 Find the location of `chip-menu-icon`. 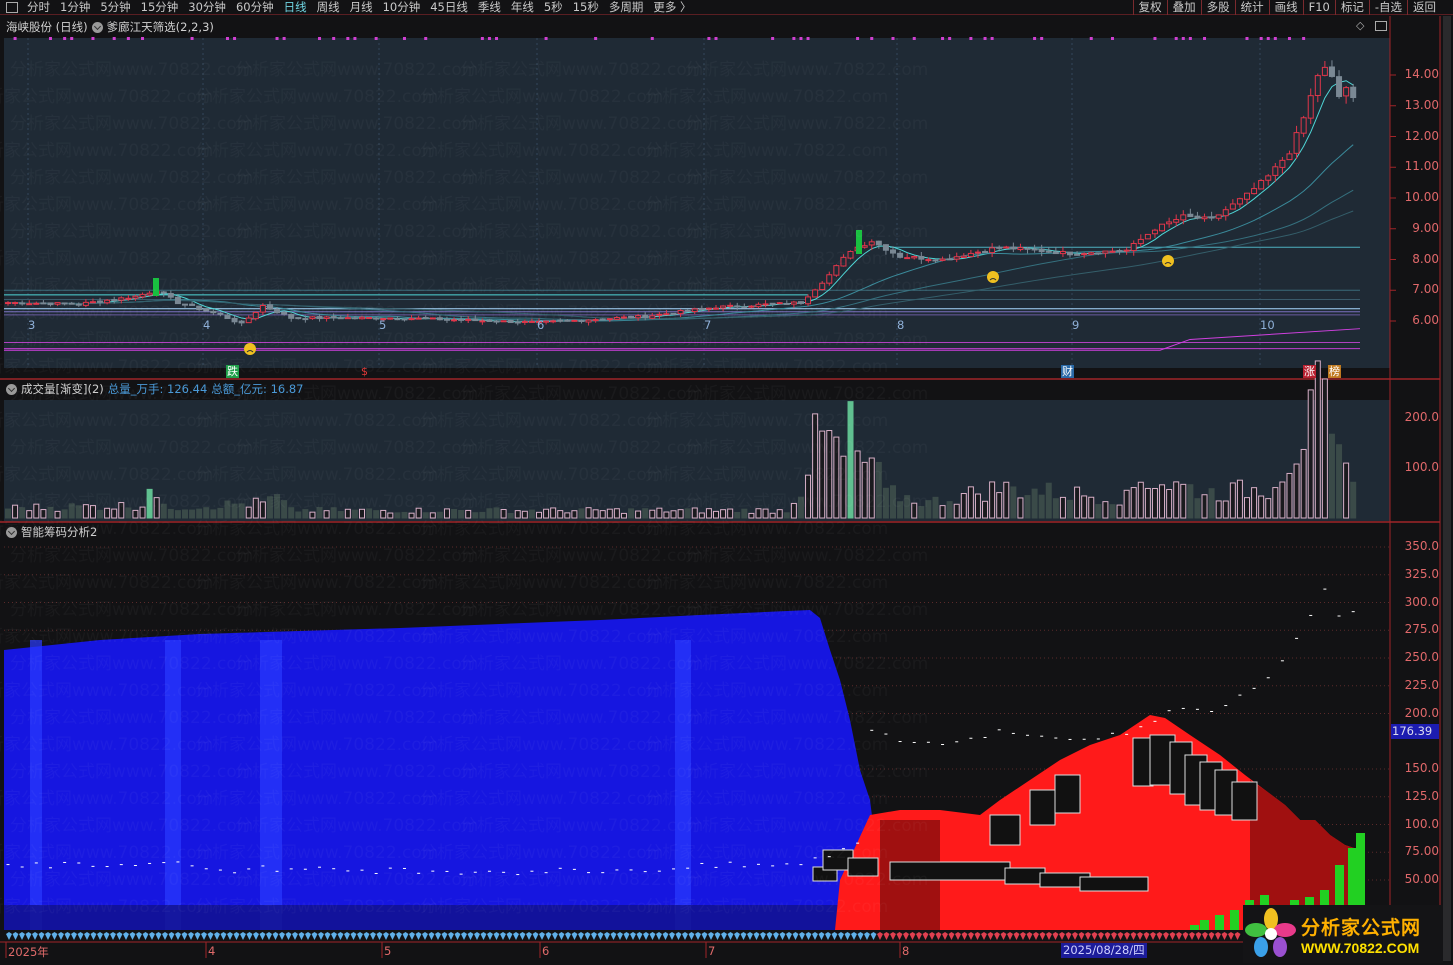

chip-menu-icon is located at coordinates (11, 532).